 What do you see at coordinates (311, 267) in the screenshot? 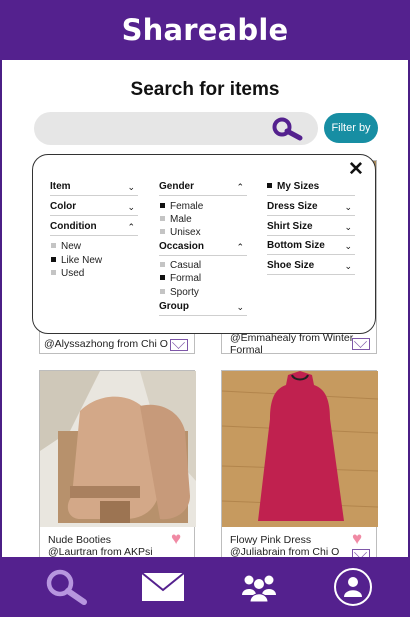
I see `filter-shoe-size: Shoe Size ⌄` at bounding box center [311, 267].